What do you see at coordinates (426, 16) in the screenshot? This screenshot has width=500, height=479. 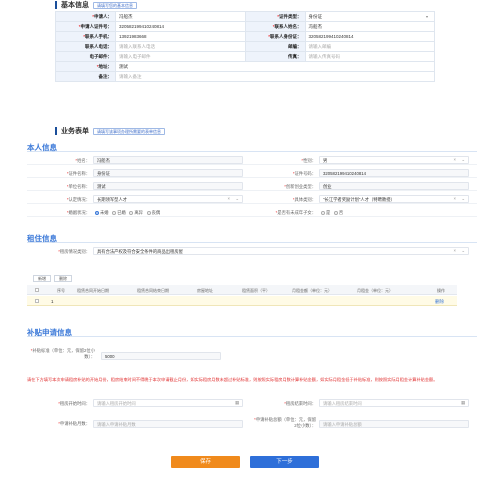 I see `caret-down-icon: ▾` at bounding box center [426, 16].